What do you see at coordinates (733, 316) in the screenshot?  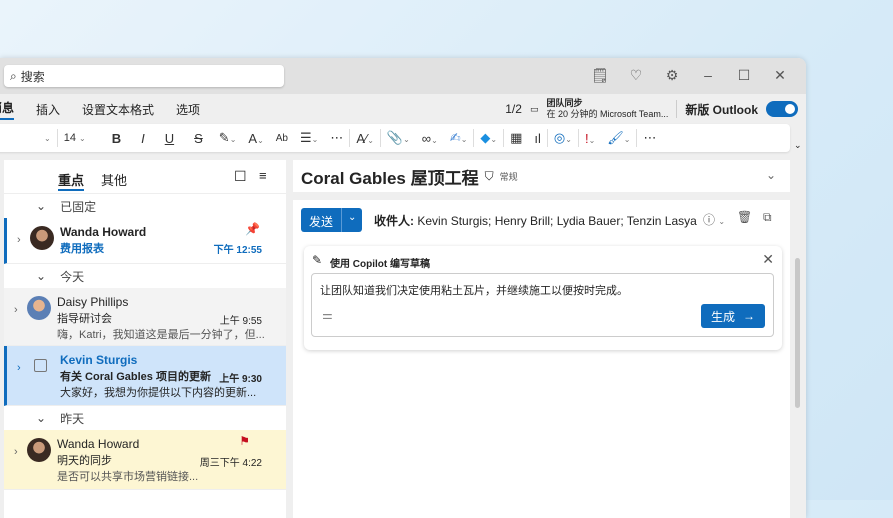 I see `generate-button: 生成 →` at bounding box center [733, 316].